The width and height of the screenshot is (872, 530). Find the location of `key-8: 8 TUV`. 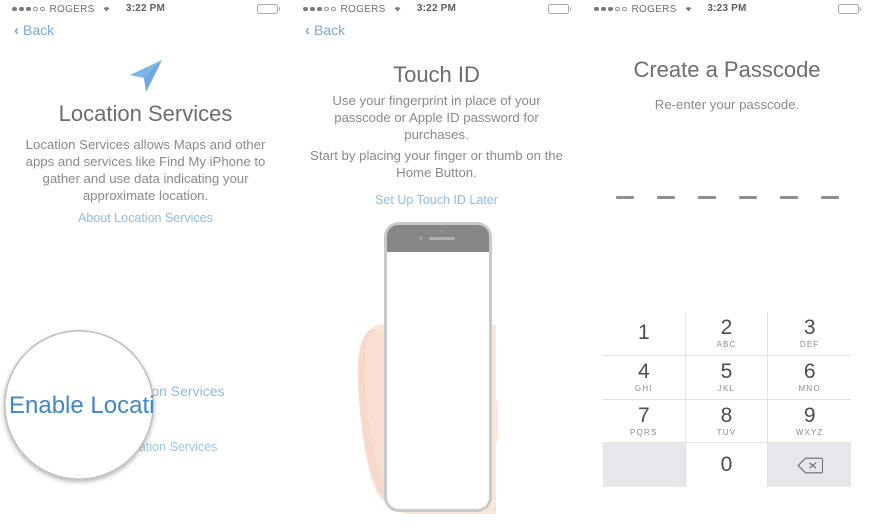

key-8: 8 TUV is located at coordinates (727, 421).